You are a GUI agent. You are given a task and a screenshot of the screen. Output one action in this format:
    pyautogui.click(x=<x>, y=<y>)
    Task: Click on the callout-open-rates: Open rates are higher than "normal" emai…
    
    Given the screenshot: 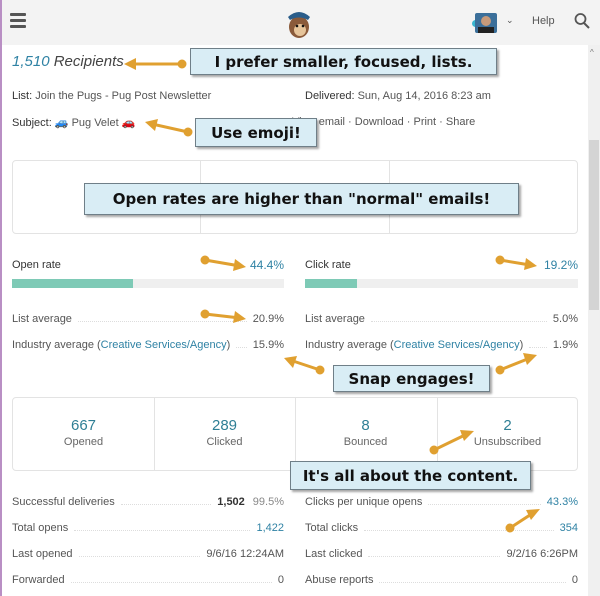 What is the action you would take?
    pyautogui.click(x=301, y=199)
    